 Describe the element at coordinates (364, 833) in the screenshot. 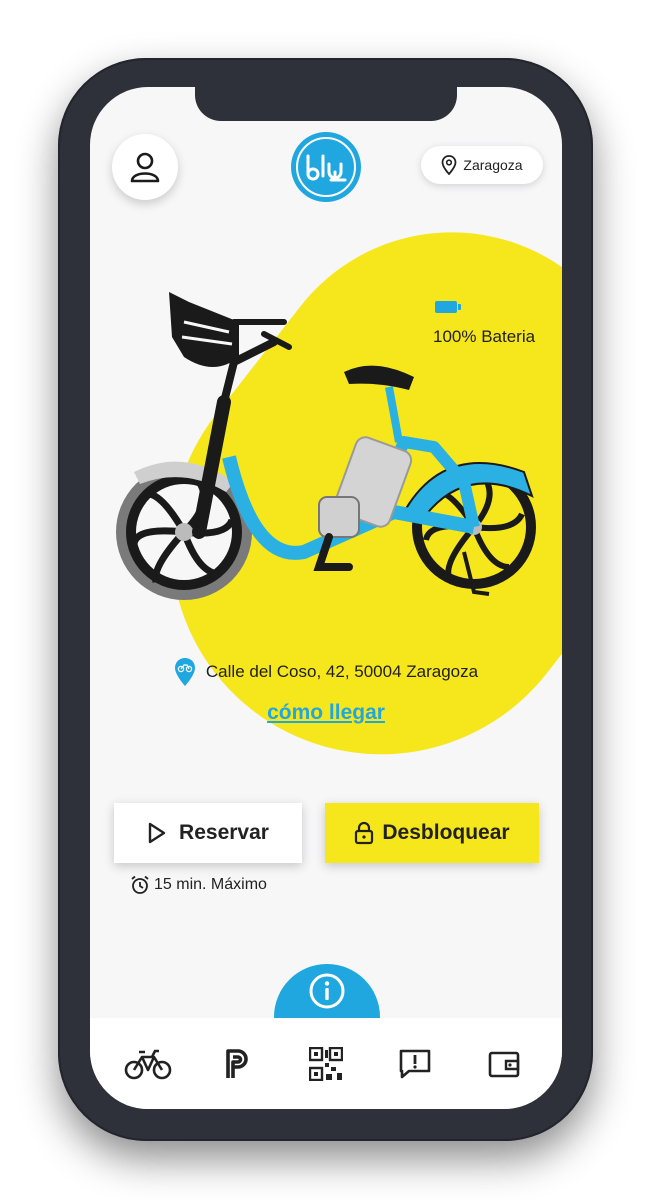

I see `padlock-icon` at that location.